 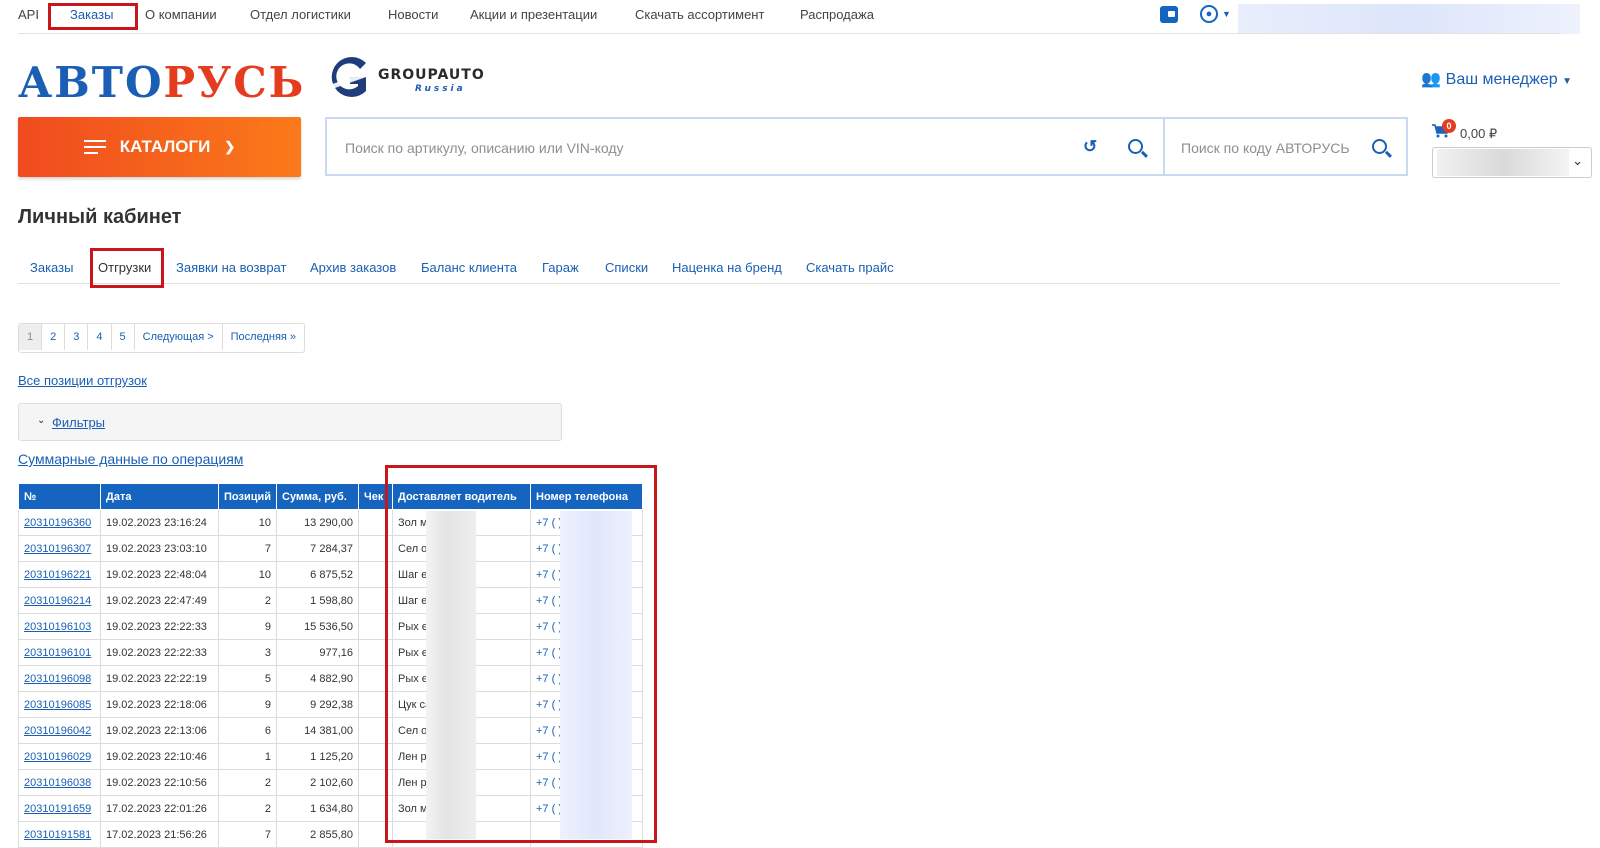 I want to click on catalogs-button: КАТАЛОГИ ❯, so click(x=159, y=147).